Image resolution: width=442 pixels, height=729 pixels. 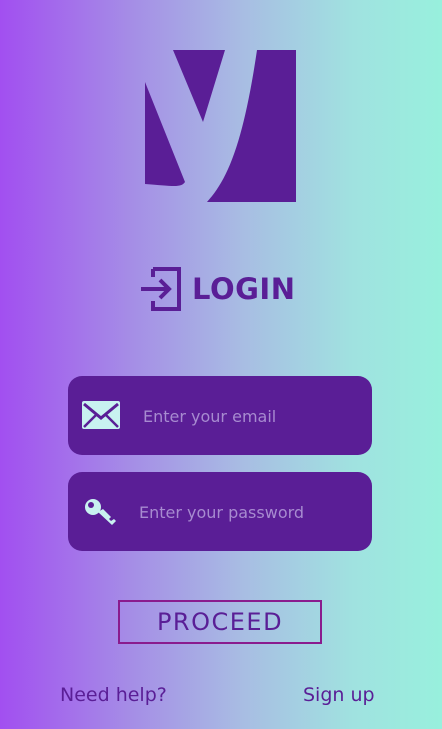 What do you see at coordinates (161, 289) in the screenshot?
I see `login-arrow-icon` at bounding box center [161, 289].